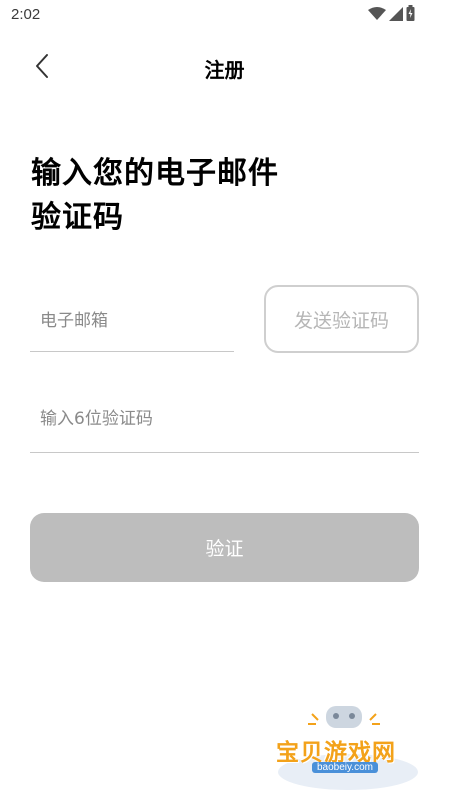 This screenshot has width=449, height=798. I want to click on wifi-icon, so click(377, 15).